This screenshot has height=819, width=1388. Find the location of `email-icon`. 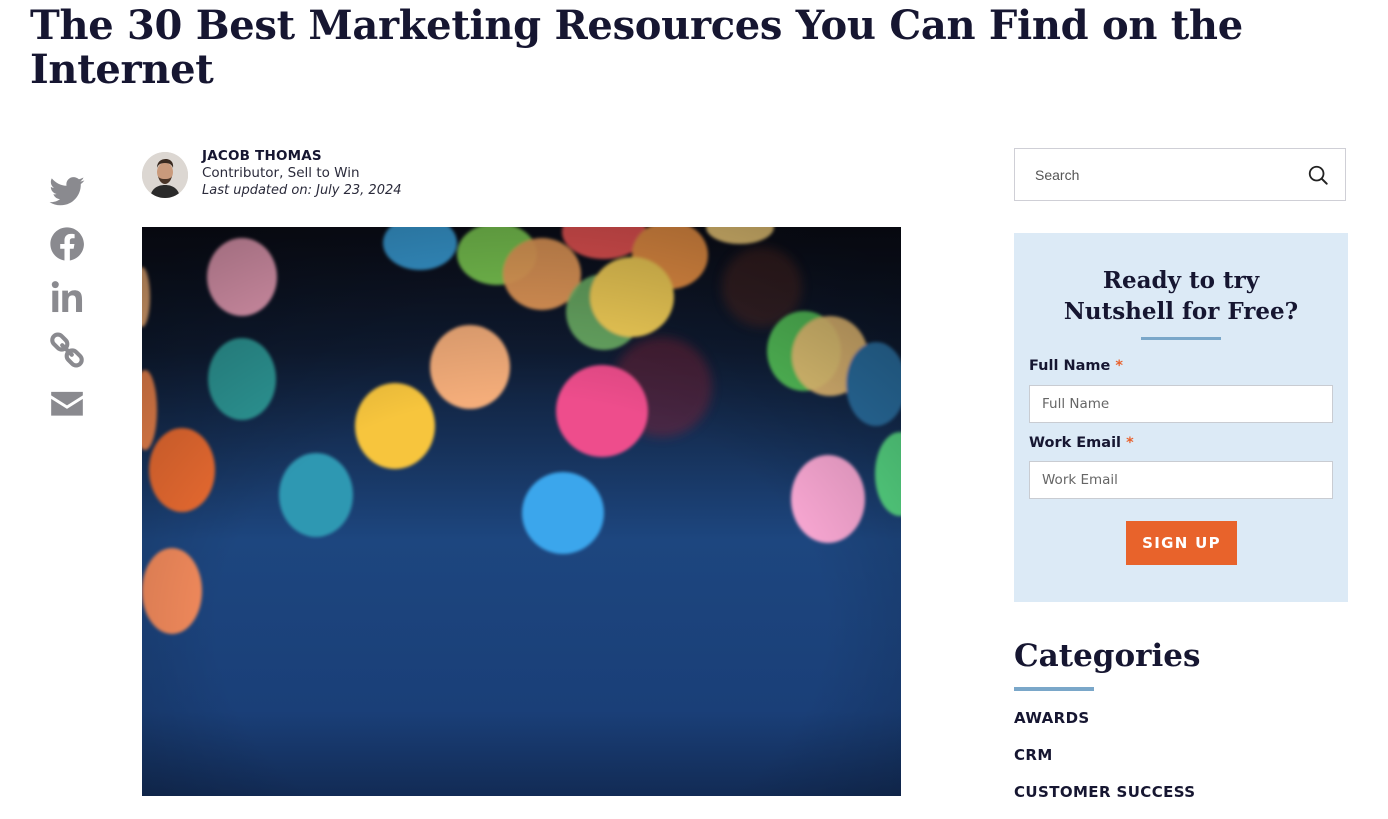

email-icon is located at coordinates (67, 403).